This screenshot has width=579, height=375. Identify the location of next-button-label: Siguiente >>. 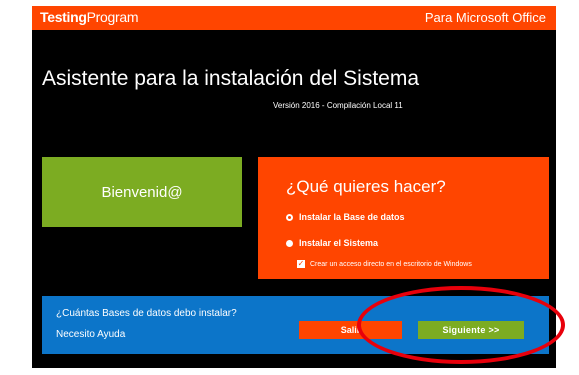
(471, 330).